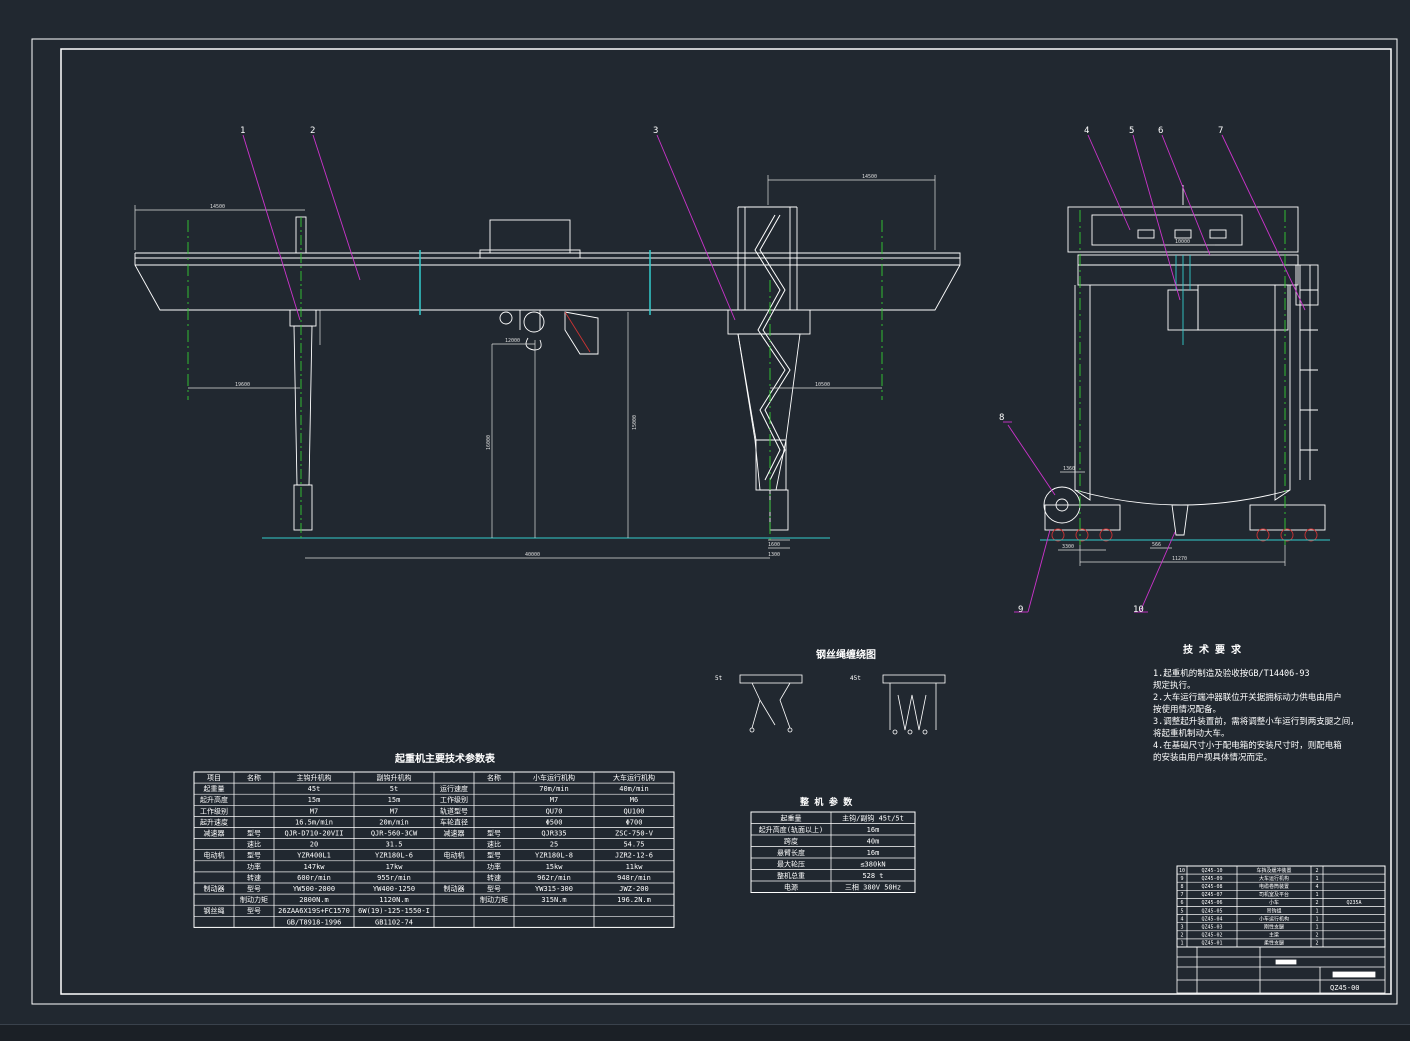 The width and height of the screenshot is (1410, 1041). I want to click on rope-title: 钢丝绳缠绕图, so click(846, 654).